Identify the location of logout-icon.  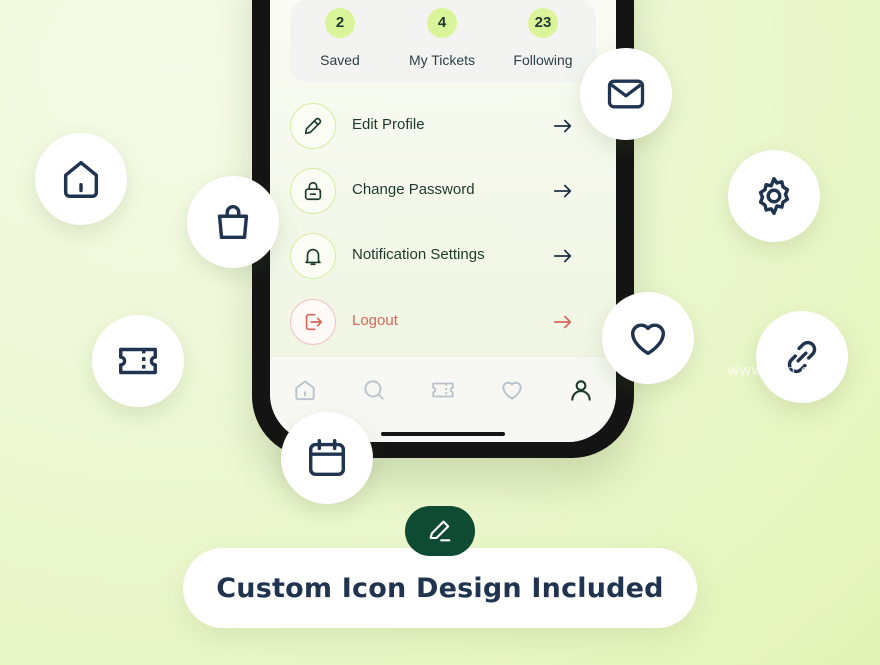
(313, 322).